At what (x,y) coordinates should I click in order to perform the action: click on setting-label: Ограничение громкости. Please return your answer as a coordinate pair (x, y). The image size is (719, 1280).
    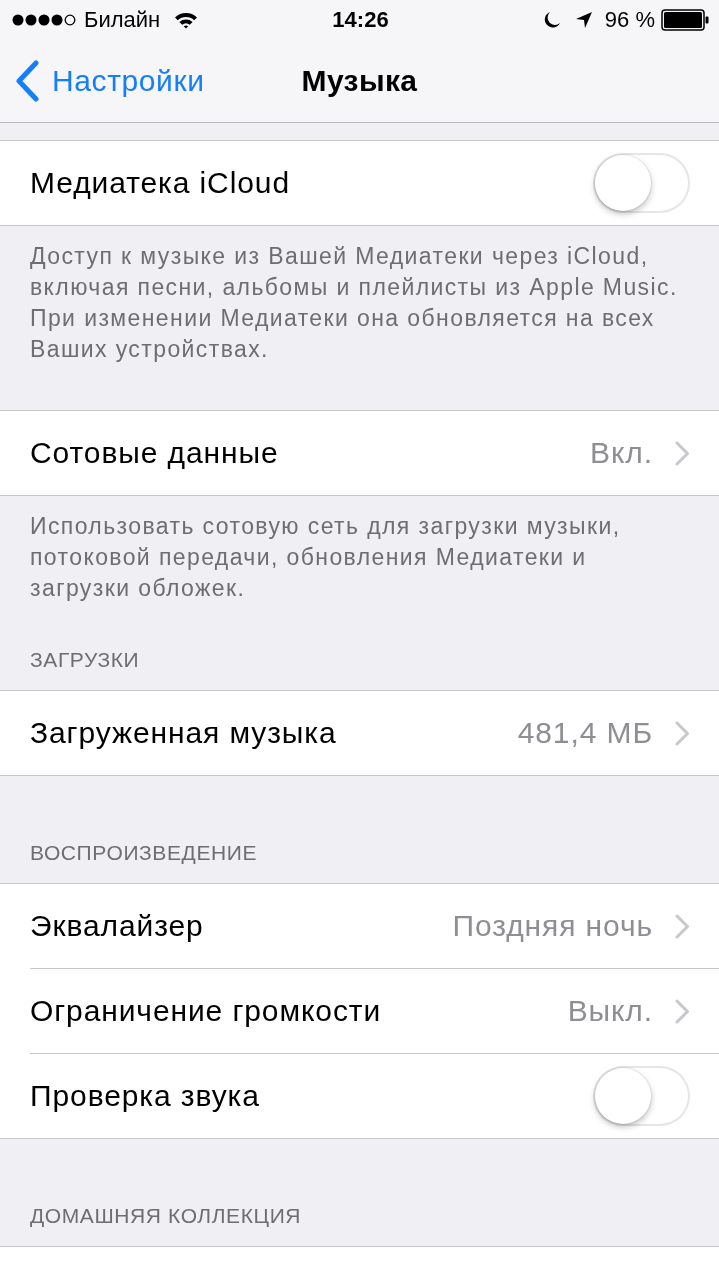
    Looking at the image, I should click on (206, 1011).